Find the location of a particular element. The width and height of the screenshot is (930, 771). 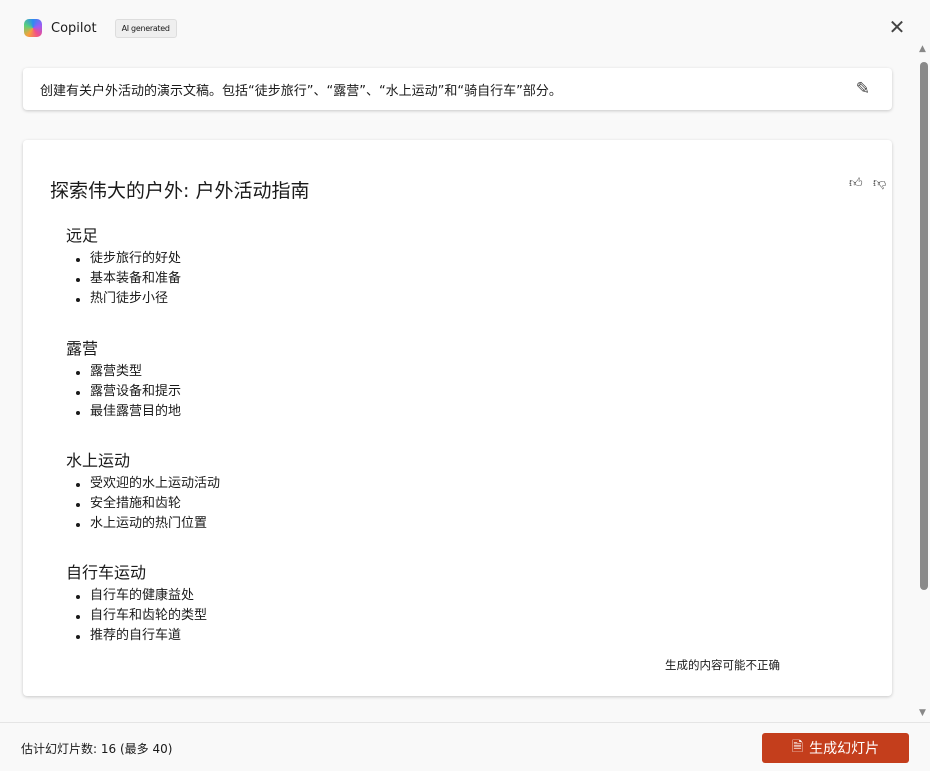

list-item: 安全措施和齿轮 is located at coordinates (143, 504).